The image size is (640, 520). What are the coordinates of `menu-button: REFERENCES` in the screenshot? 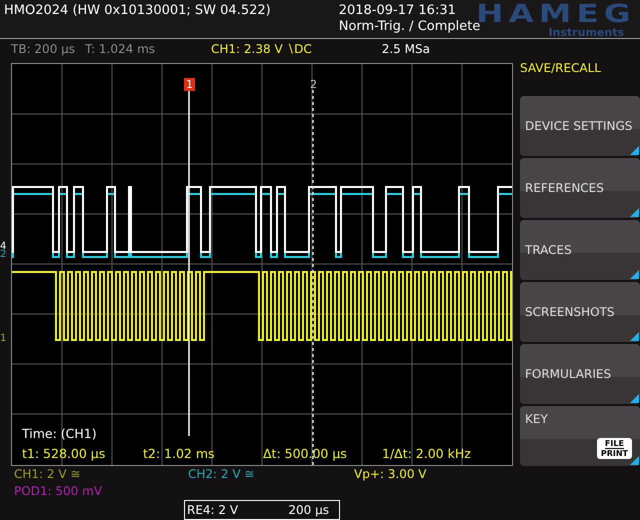 It's located at (580, 188).